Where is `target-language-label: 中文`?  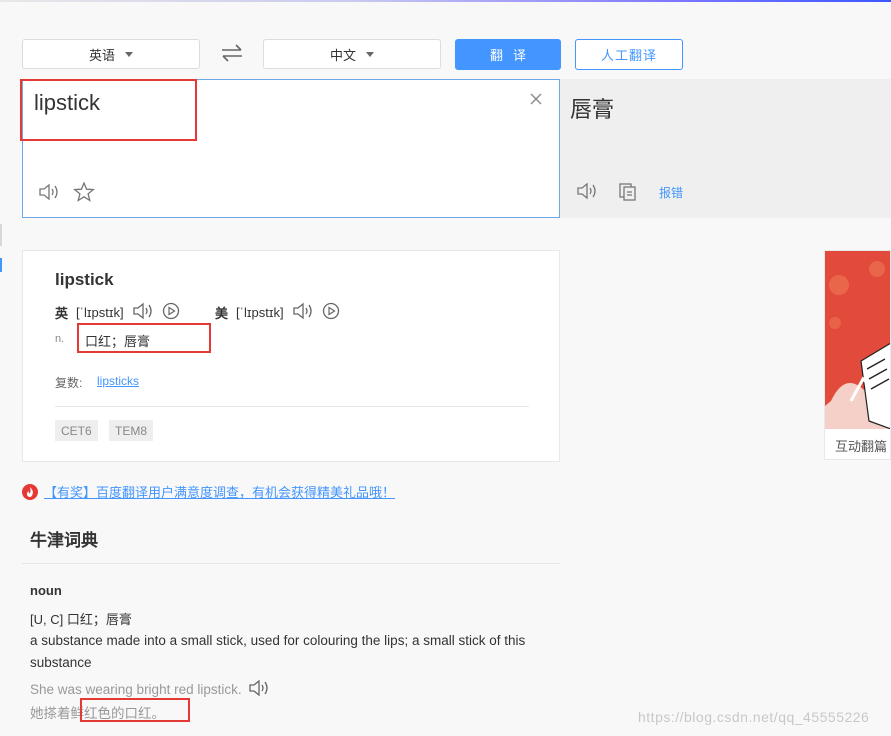
target-language-label: 中文 is located at coordinates (342, 55).